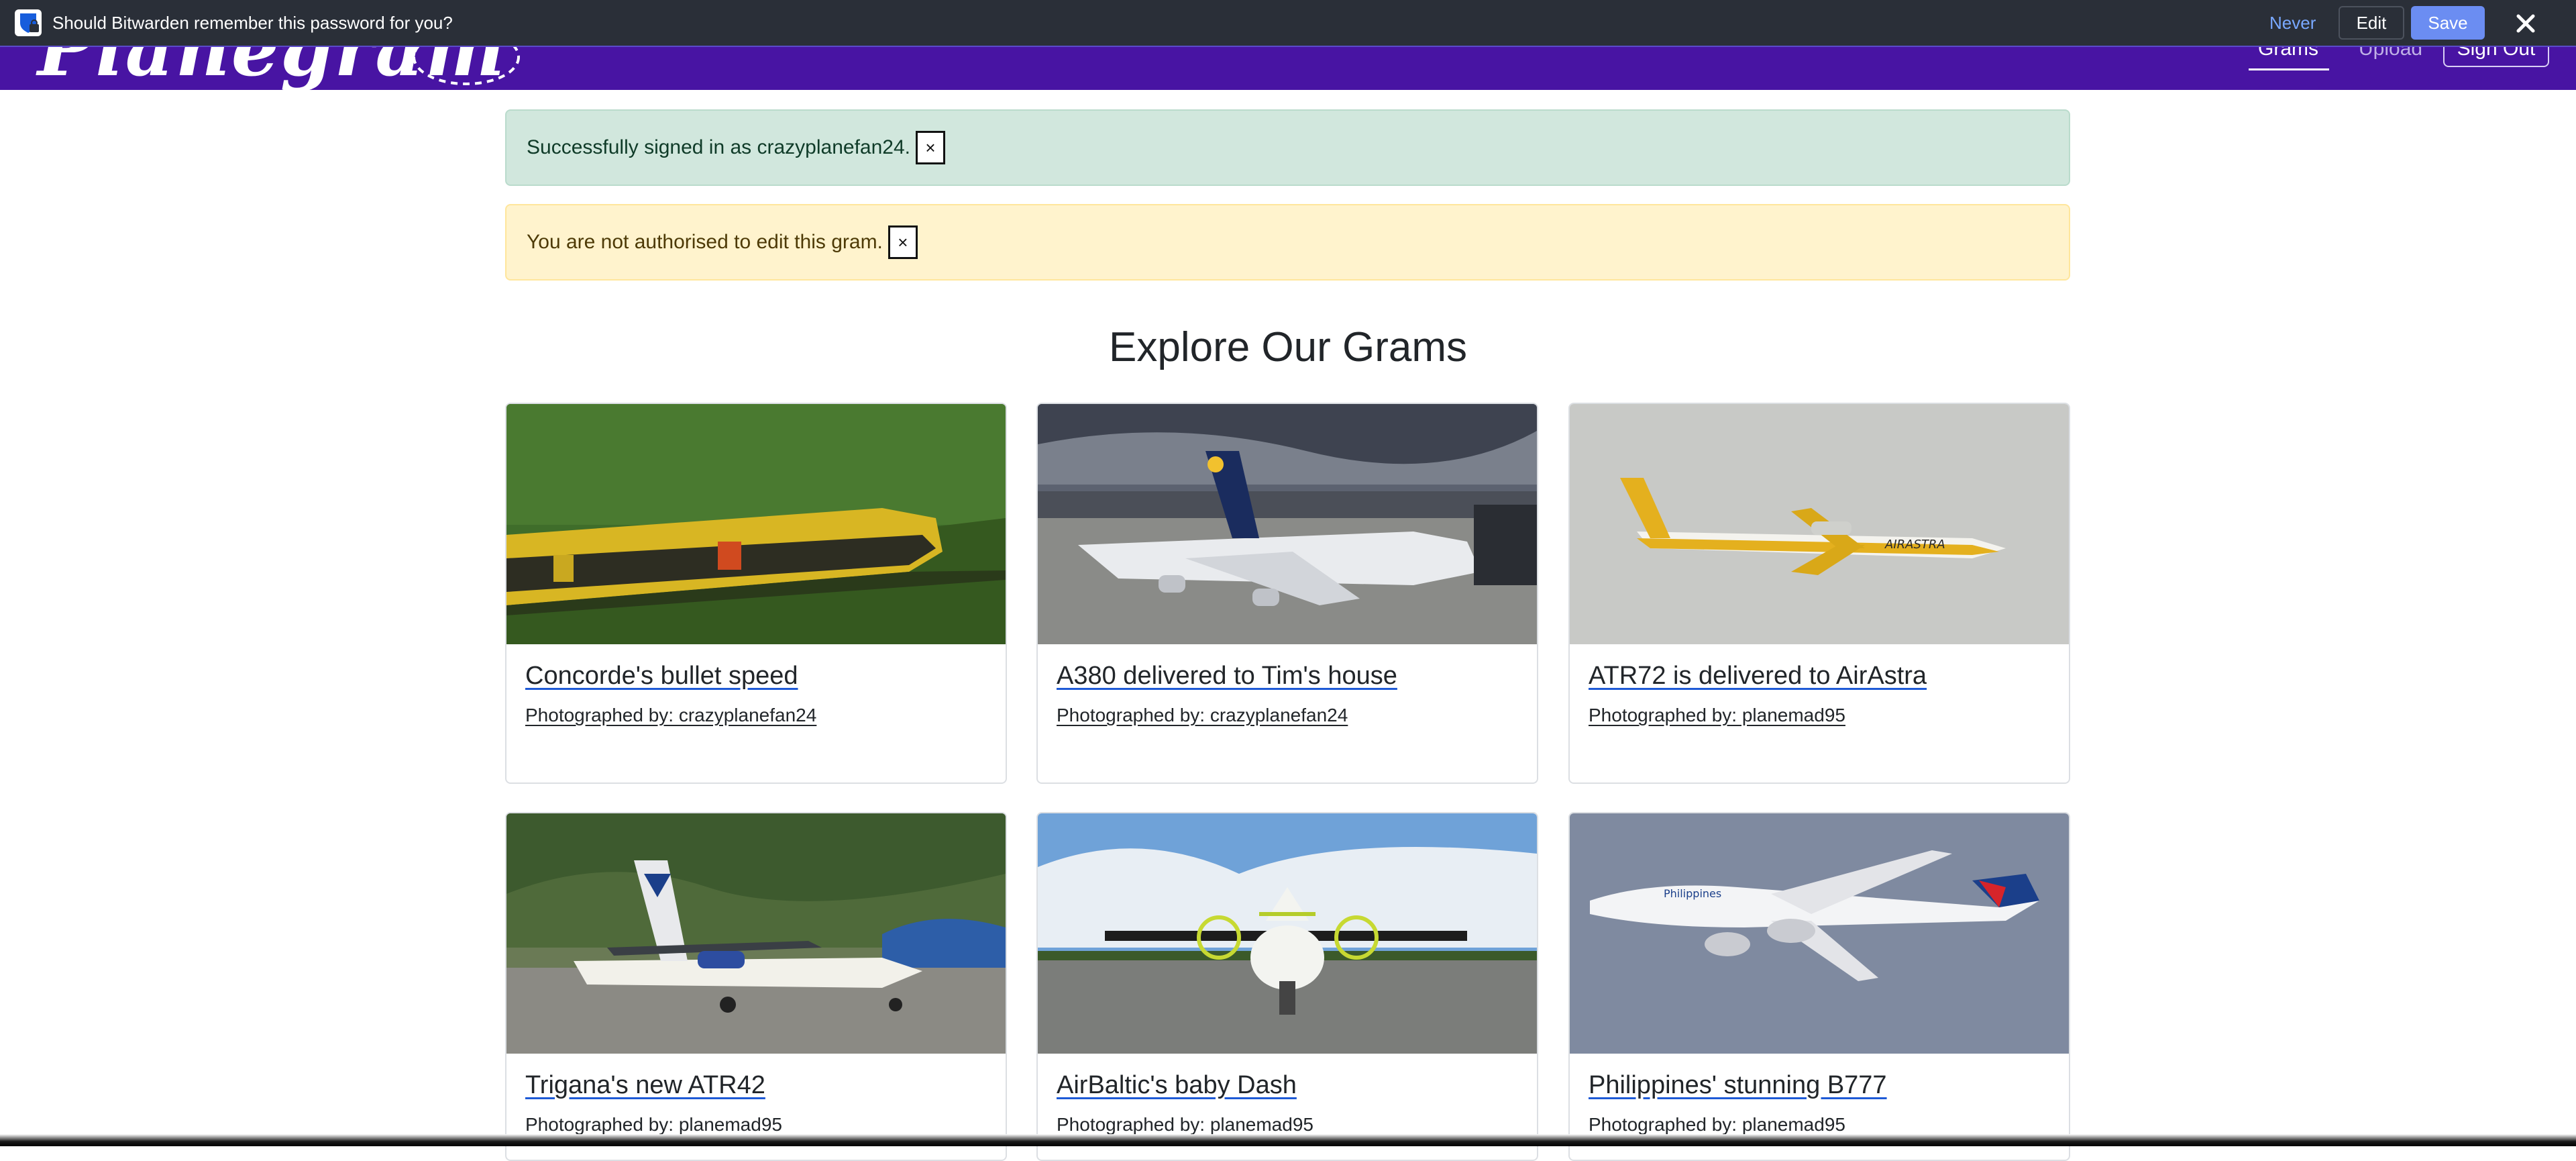 The height and width of the screenshot is (1161, 2576). What do you see at coordinates (1758, 677) in the screenshot?
I see `gram-title-link: ATR72 is delivered to AirAstra` at bounding box center [1758, 677].